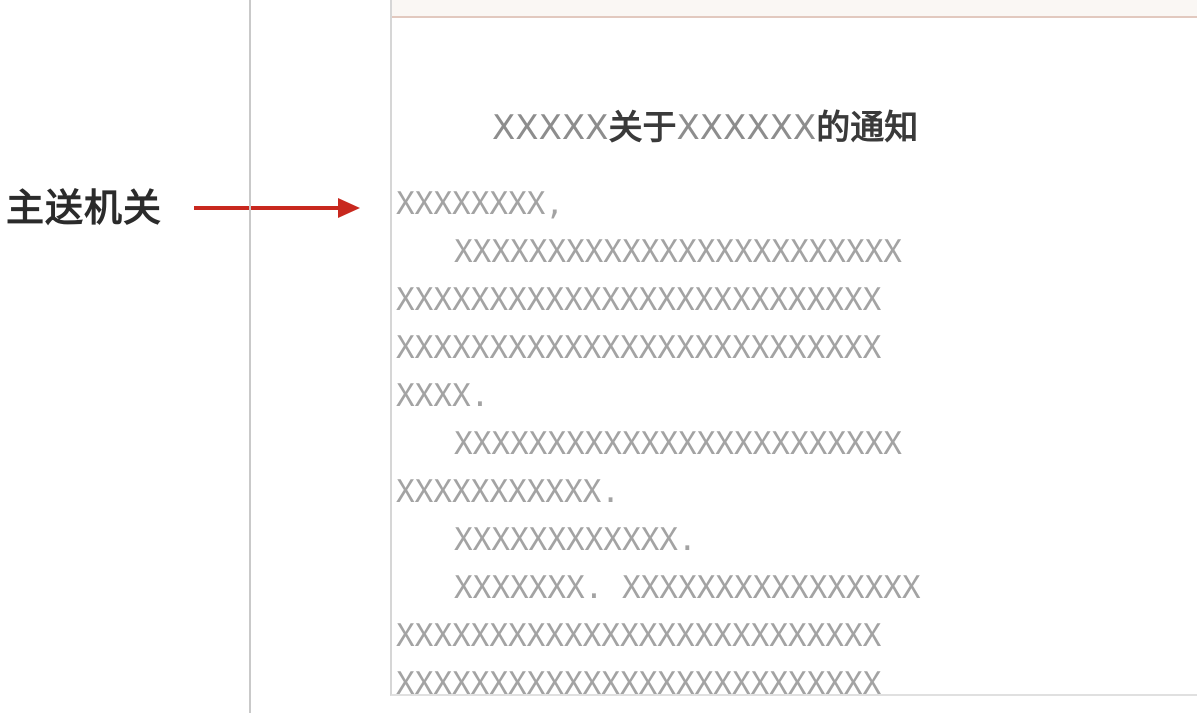  Describe the element at coordinates (480, 204) in the screenshot. I see `recipient-line: XXXXXXXX,` at that location.